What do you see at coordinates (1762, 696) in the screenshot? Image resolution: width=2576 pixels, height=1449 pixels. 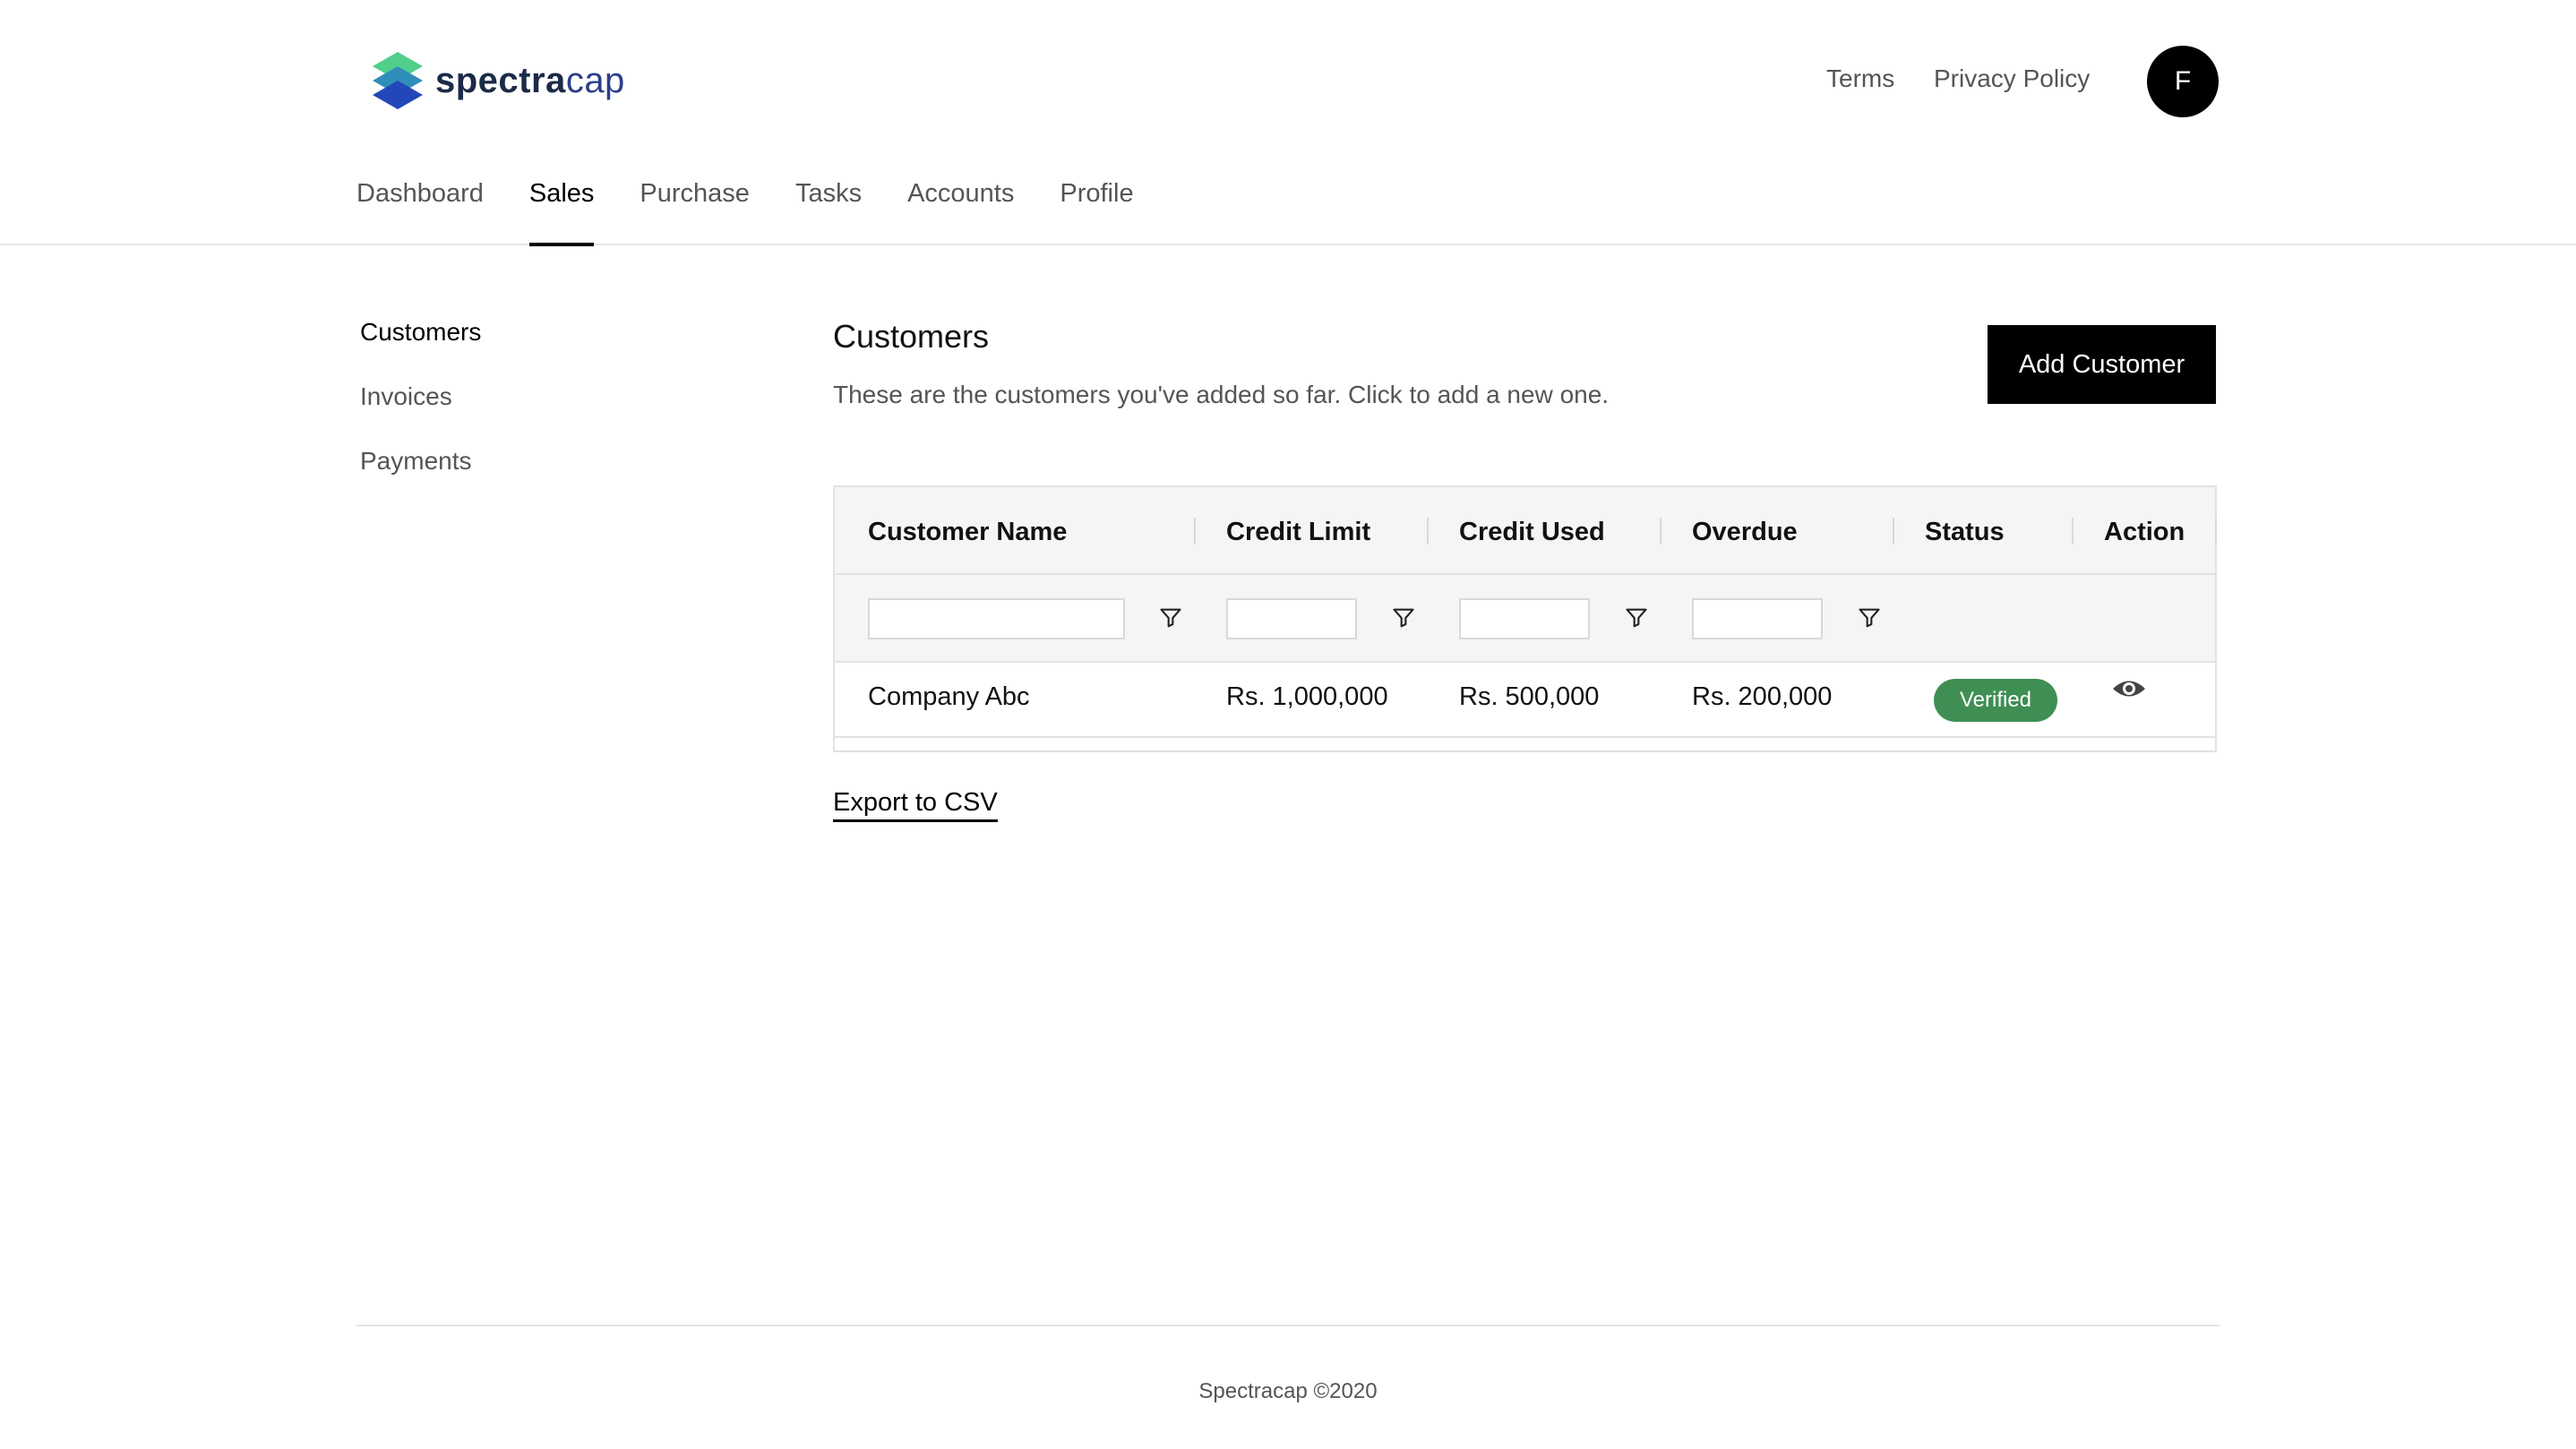 I see `overdue-cell: Rs. 200,000` at bounding box center [1762, 696].